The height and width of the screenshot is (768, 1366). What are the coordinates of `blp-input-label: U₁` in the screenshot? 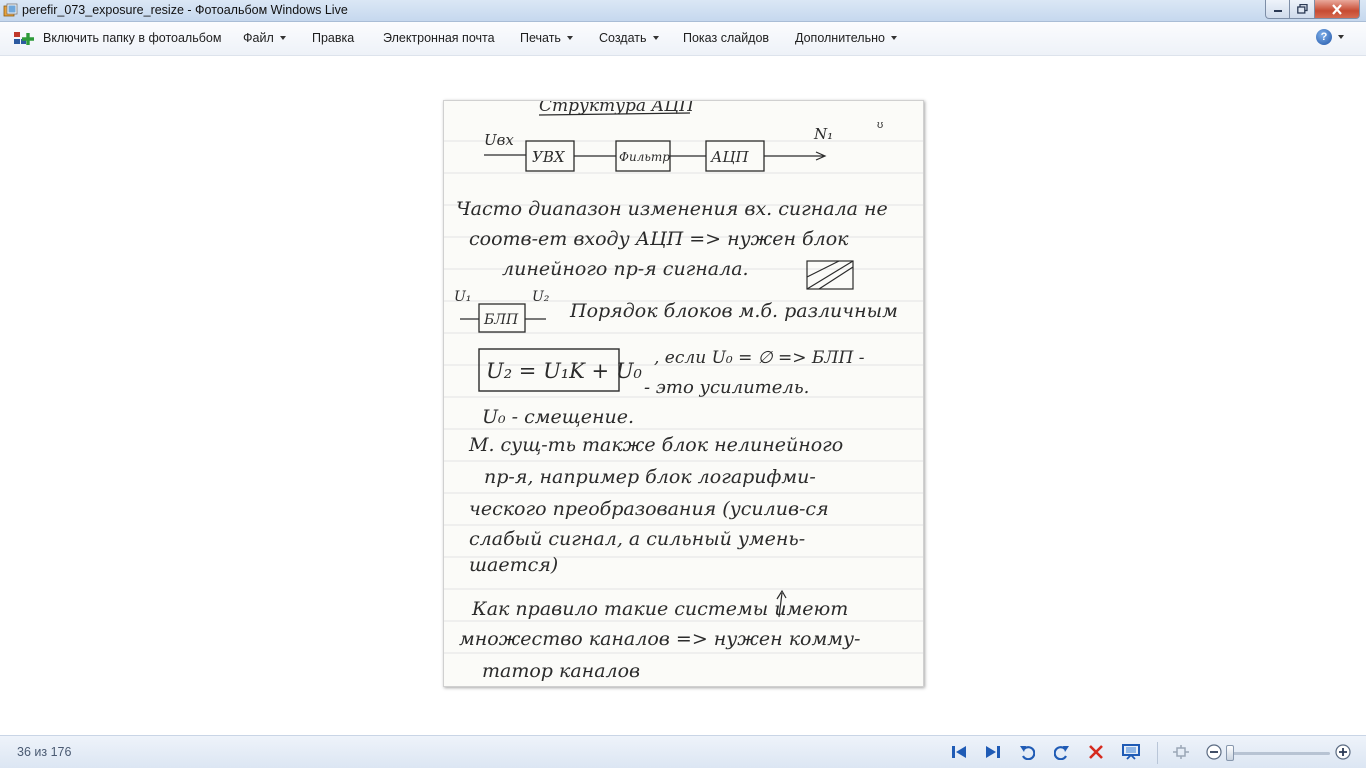 It's located at (462, 297).